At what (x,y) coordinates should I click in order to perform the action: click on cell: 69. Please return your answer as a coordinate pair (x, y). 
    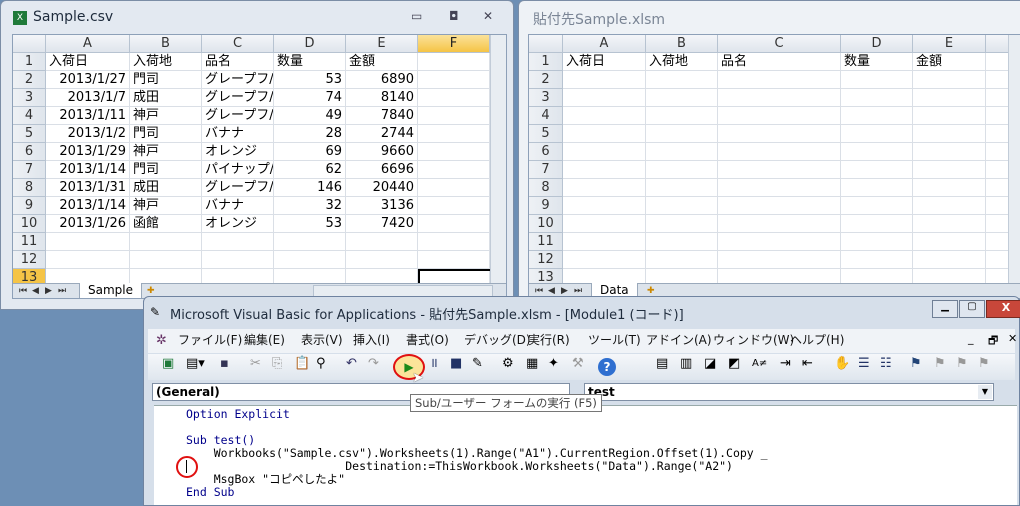
    Looking at the image, I should click on (310, 152).